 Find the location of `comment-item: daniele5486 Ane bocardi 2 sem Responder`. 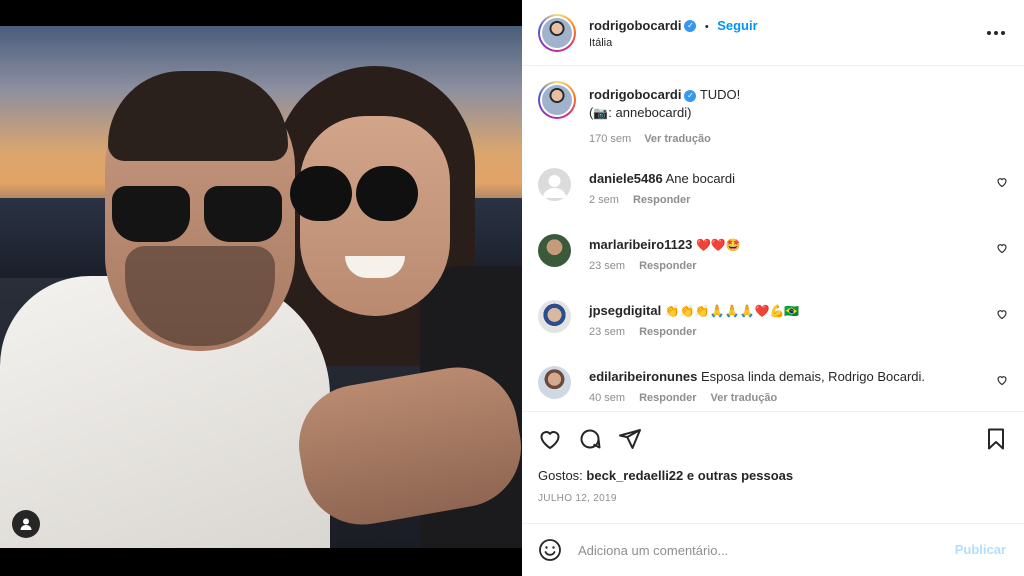

comment-item: daniele5486 Ane bocardi 2 sem Responder is located at coordinates (773, 198).